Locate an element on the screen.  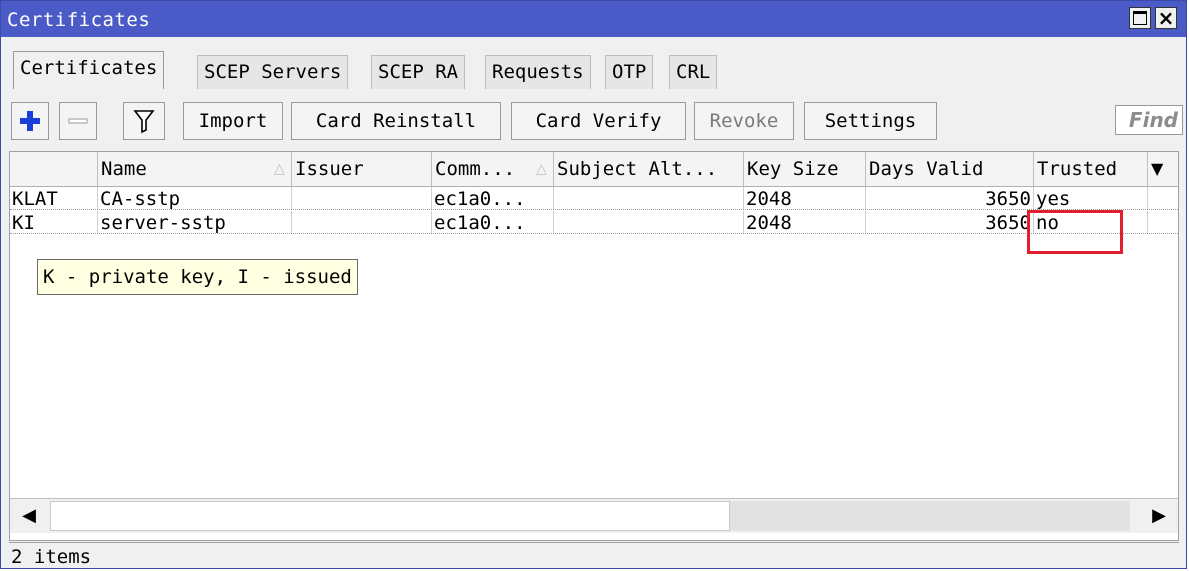
horizontal-scrollbar: ◀ ▶ is located at coordinates (594, 515).